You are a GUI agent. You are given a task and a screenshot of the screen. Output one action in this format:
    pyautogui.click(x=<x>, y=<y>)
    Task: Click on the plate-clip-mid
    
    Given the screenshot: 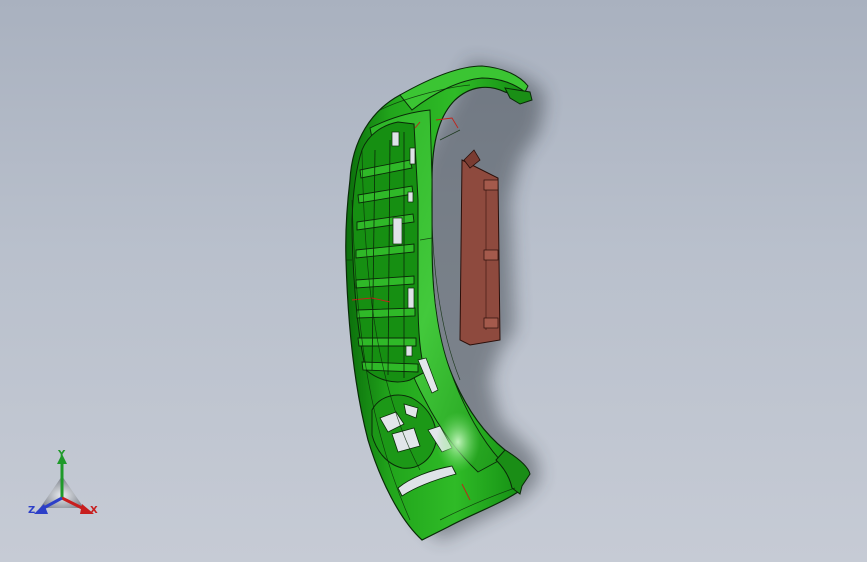 What is the action you would take?
    pyautogui.click(x=491, y=255)
    